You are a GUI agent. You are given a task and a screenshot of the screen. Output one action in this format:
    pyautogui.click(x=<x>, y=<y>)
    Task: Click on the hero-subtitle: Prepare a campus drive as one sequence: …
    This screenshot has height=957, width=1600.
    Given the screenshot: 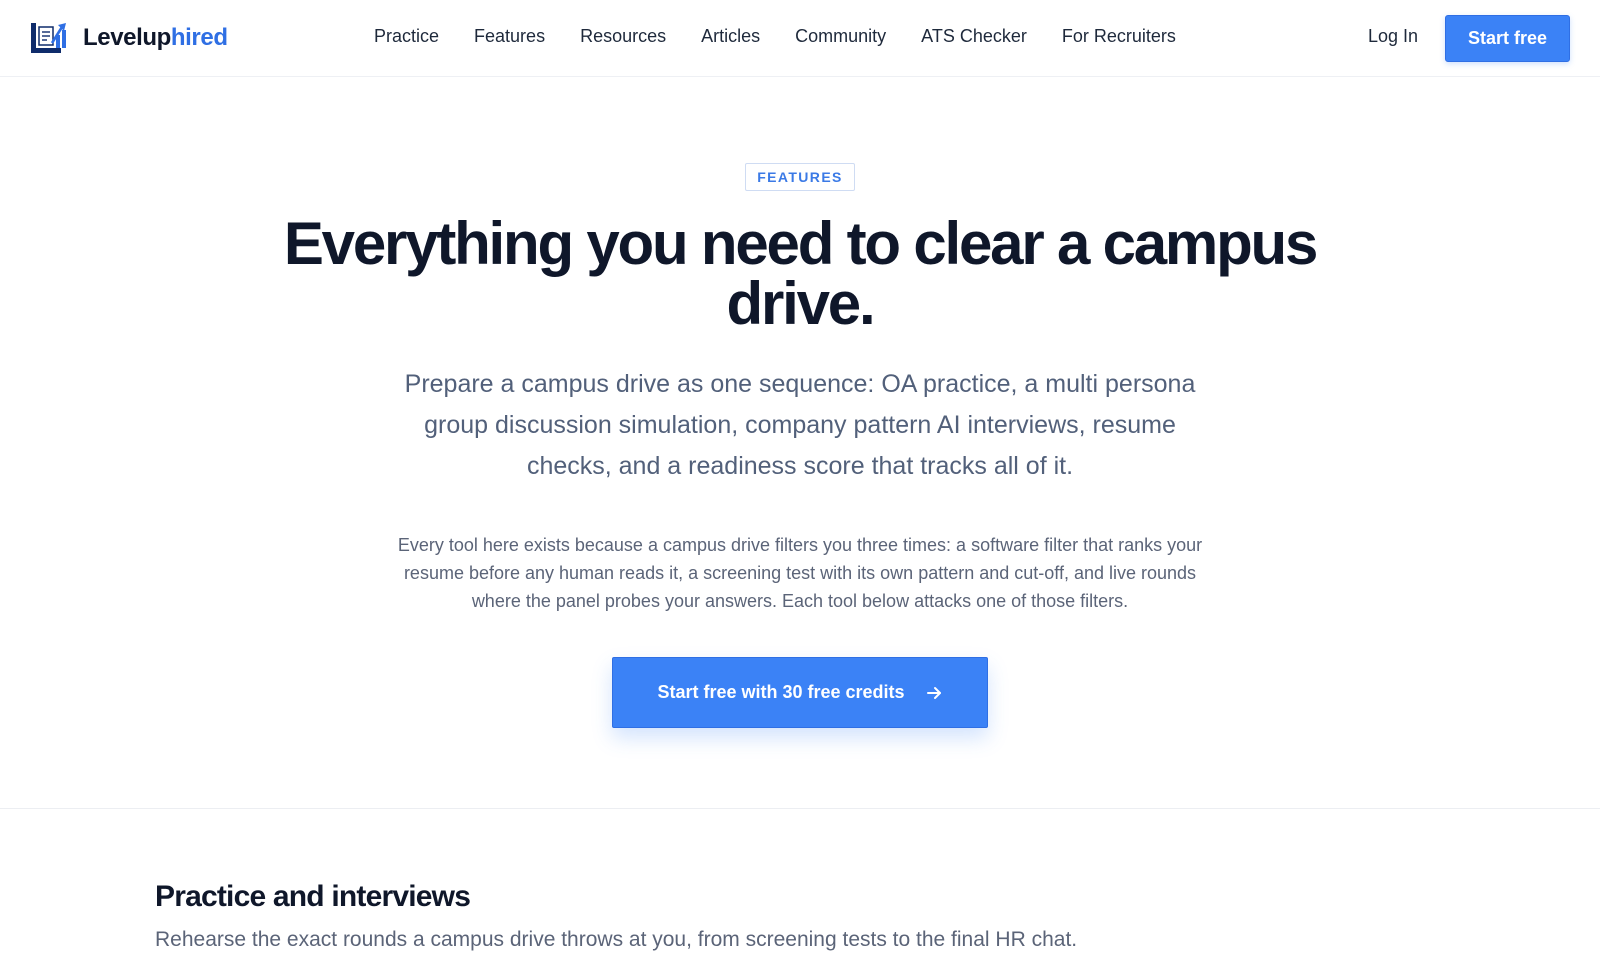 What is the action you would take?
    pyautogui.click(x=800, y=425)
    